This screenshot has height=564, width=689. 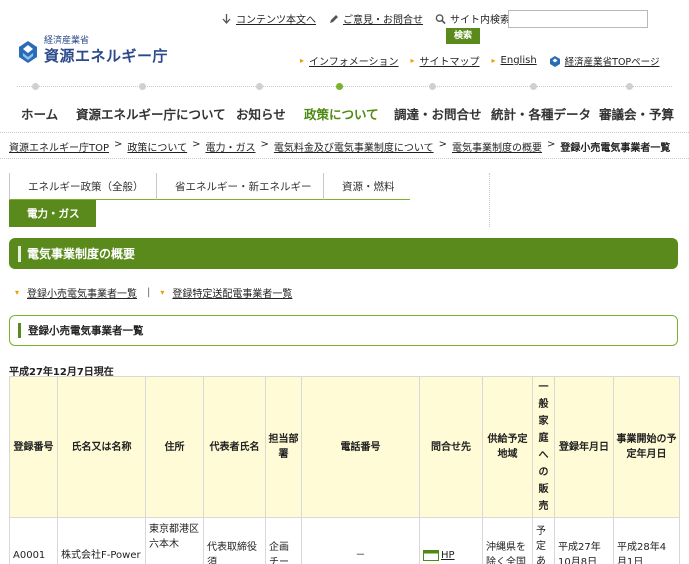 I want to click on col-header-representative: 代表者氏名, so click(x=234, y=447).